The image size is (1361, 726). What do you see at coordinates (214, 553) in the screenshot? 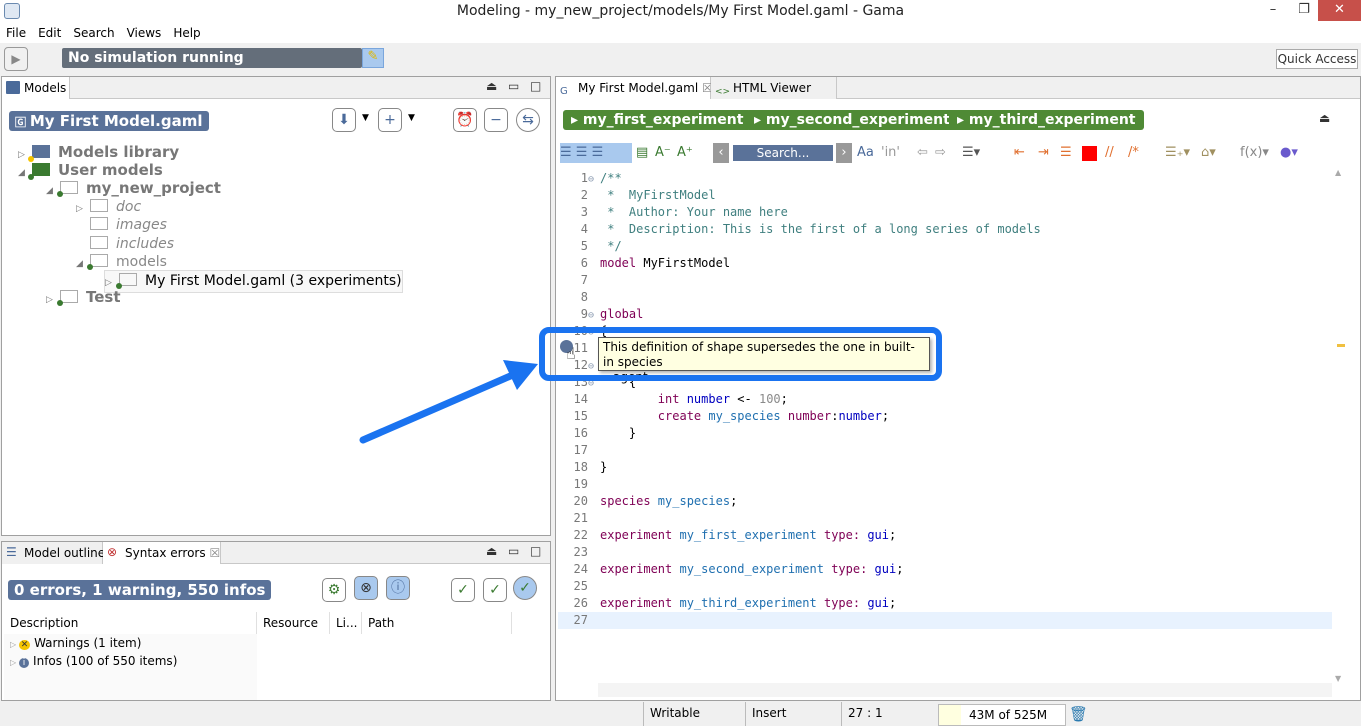
I see `close-tab-icon: ☒` at bounding box center [214, 553].